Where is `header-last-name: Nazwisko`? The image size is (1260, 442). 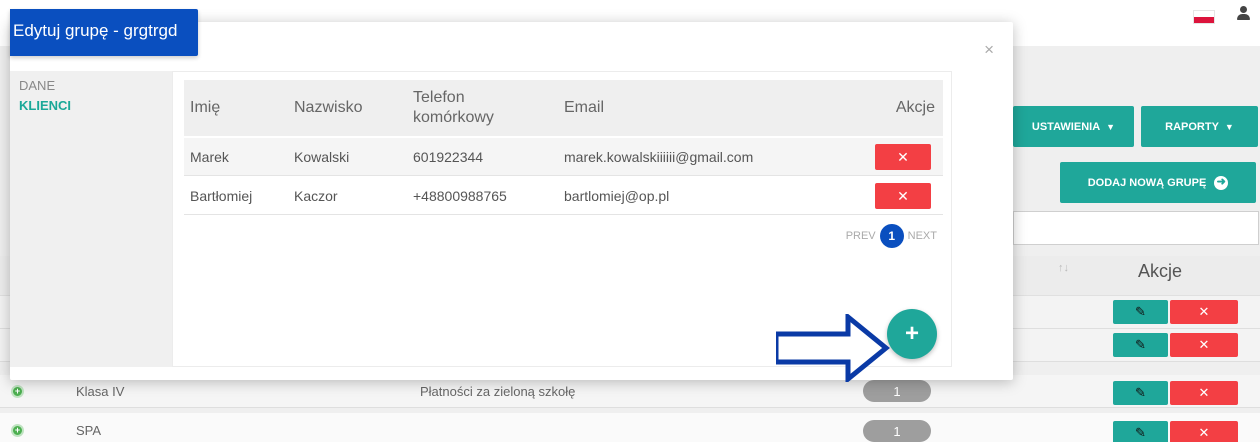
header-last-name: Nazwisko is located at coordinates (328, 107).